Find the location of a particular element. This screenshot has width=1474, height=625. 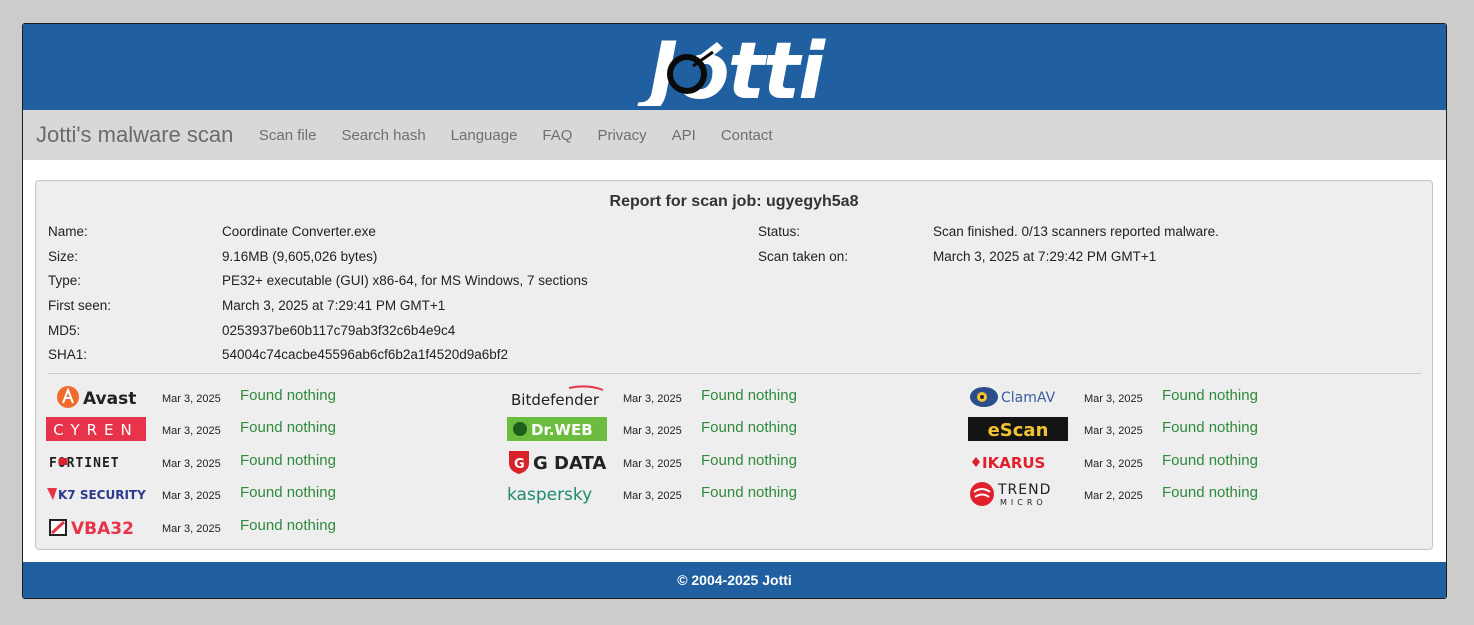

scanner-row-fortinet: FORTINET Mar 3, 2025 Found nothing is located at coordinates (256, 464).